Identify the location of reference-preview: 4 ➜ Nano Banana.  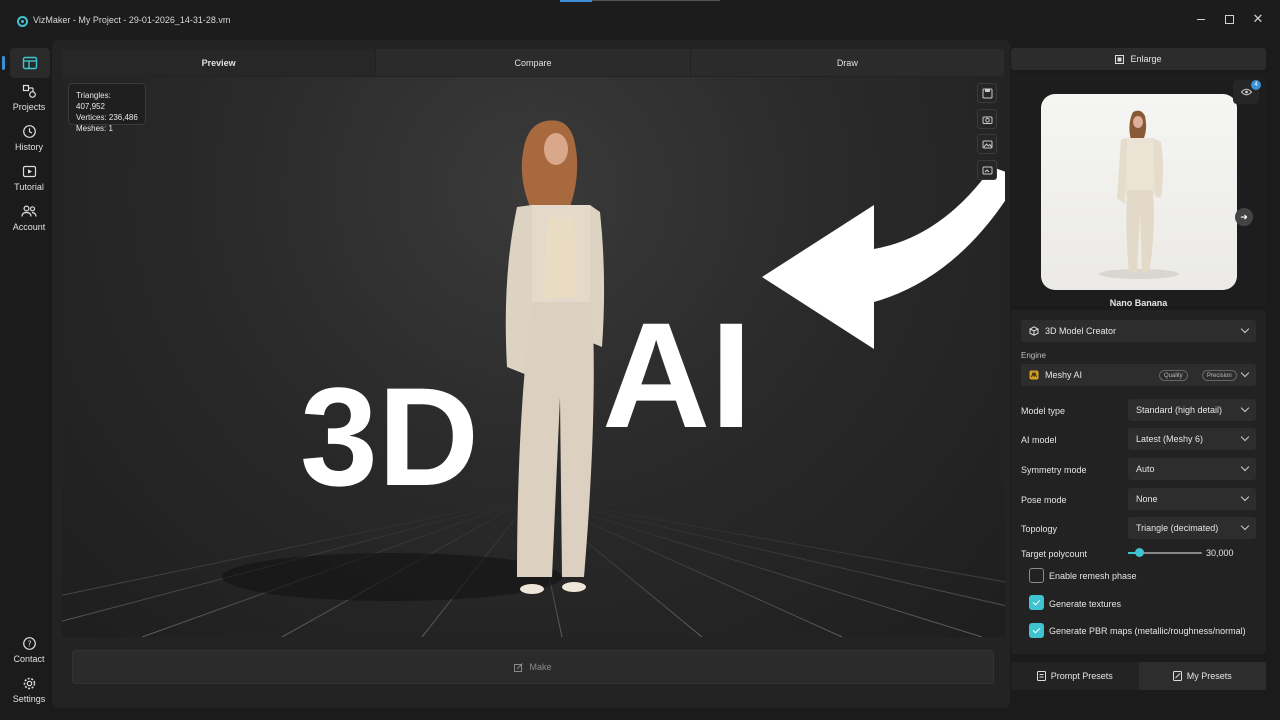
(1138, 190).